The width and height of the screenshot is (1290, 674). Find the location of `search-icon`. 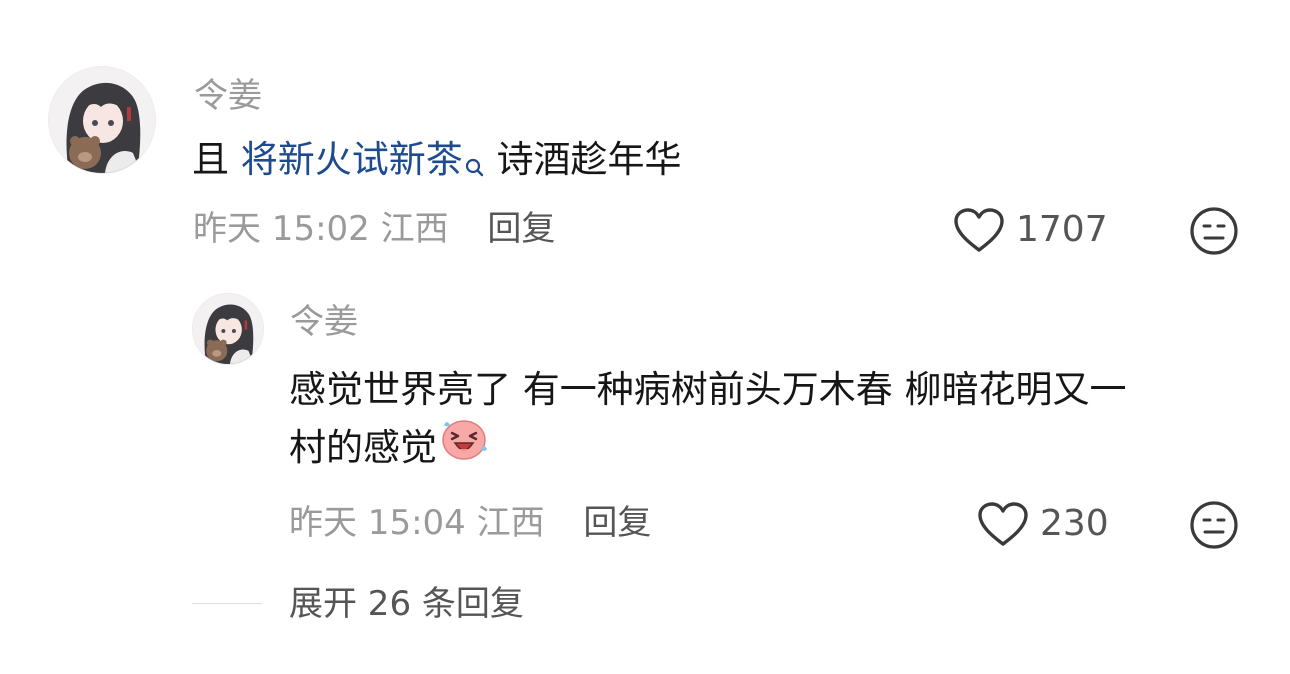

search-icon is located at coordinates (475, 168).